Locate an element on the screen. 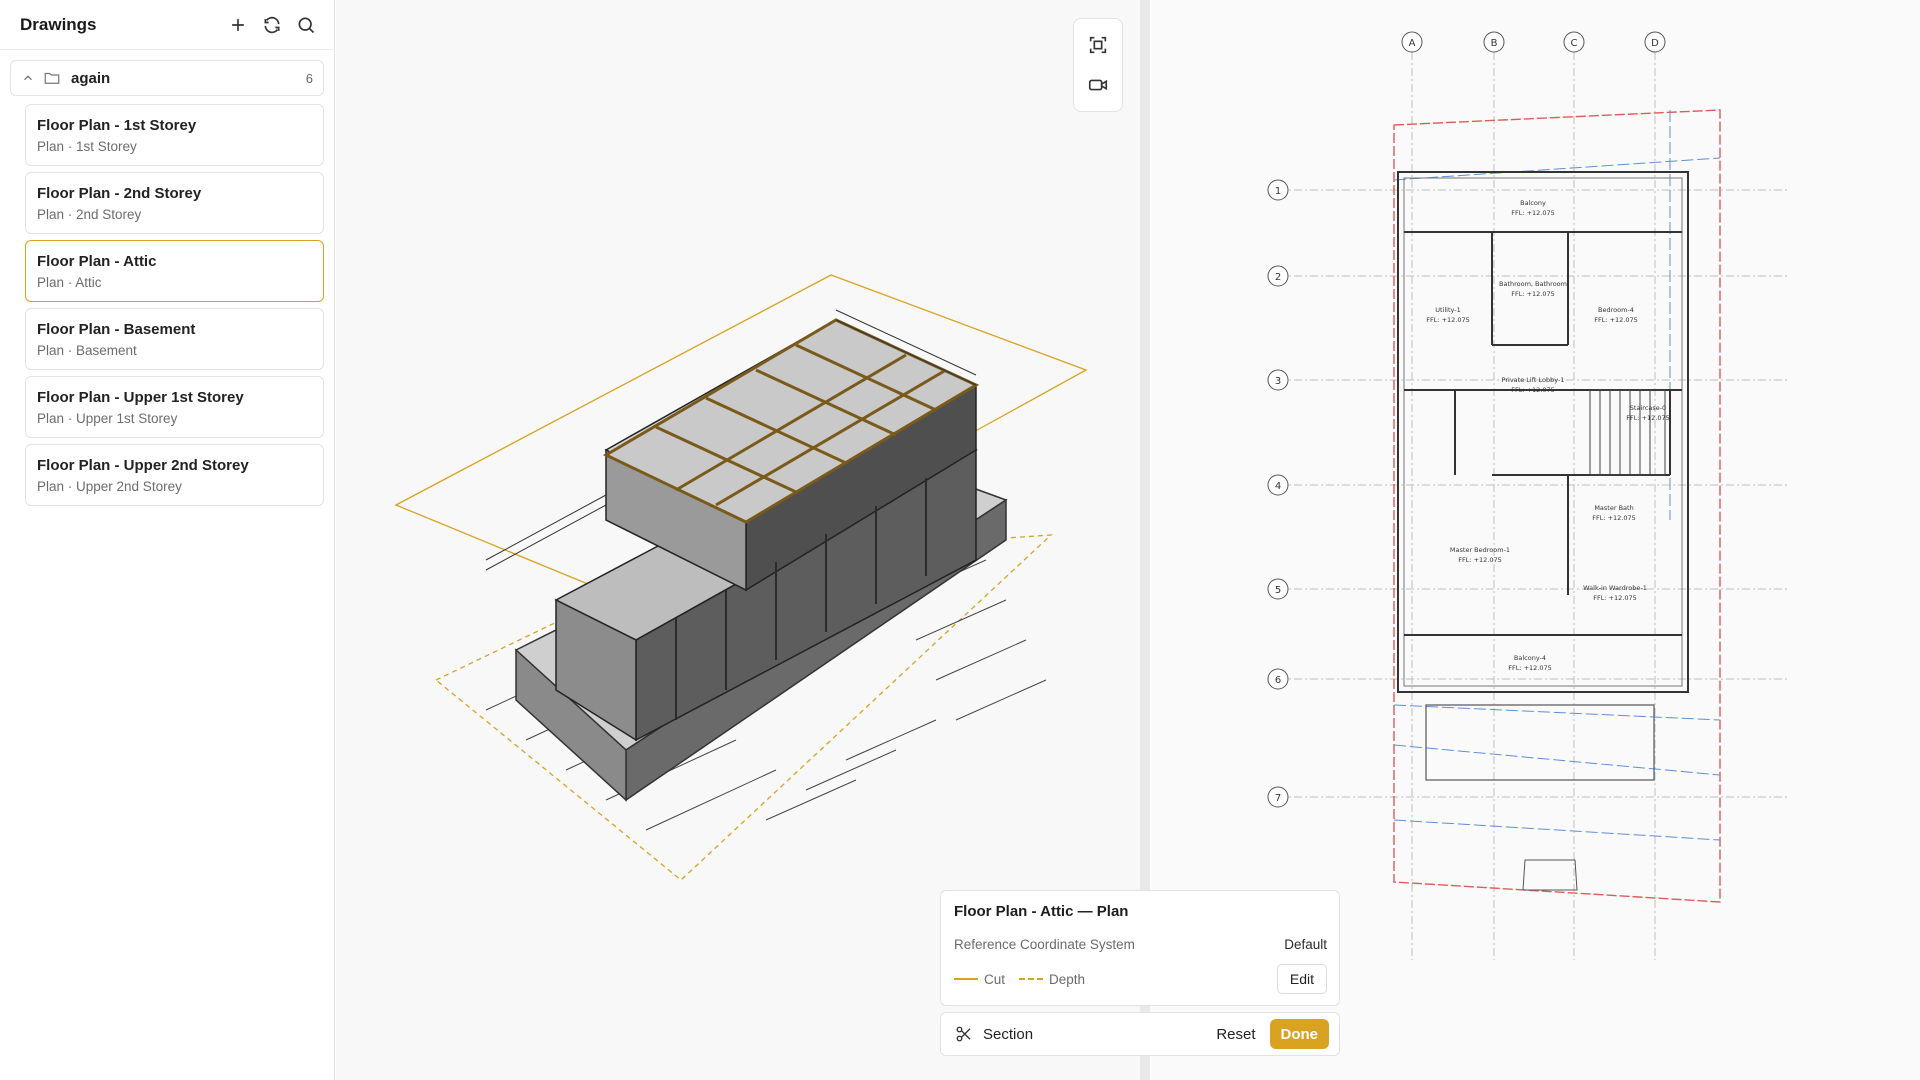  drawing-title: Floor Plan - Basement is located at coordinates (116, 329).